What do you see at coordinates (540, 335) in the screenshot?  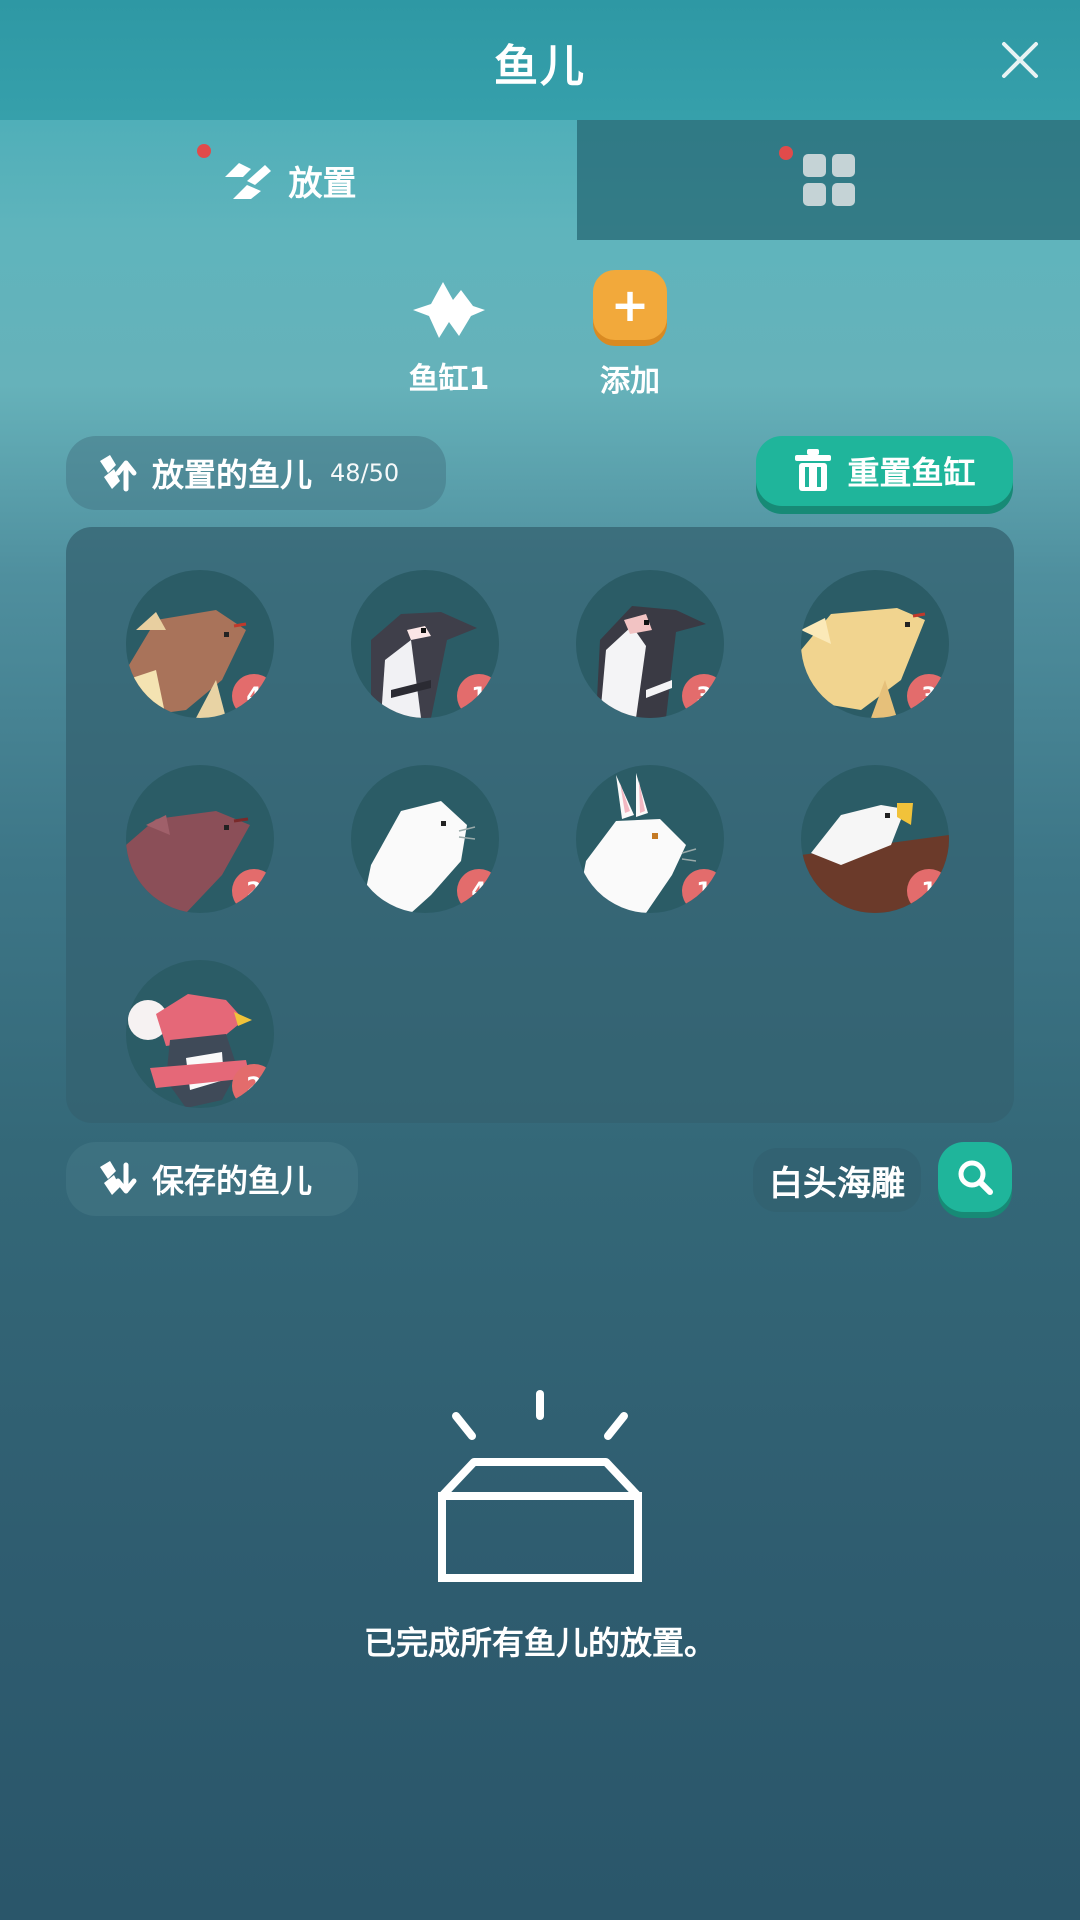 I see `tank-selector: 鱼缸1 + 添加` at bounding box center [540, 335].